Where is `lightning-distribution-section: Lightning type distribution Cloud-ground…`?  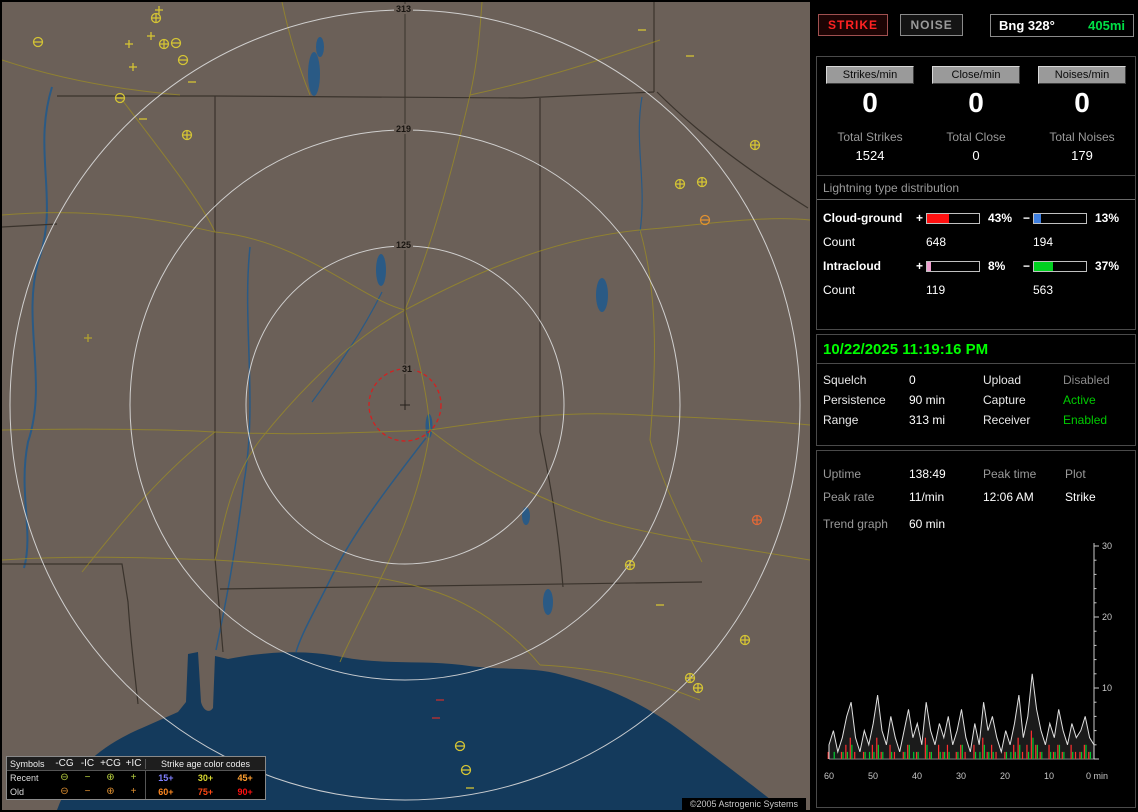 lightning-distribution-section: Lightning type distribution Cloud-ground… is located at coordinates (976, 238).